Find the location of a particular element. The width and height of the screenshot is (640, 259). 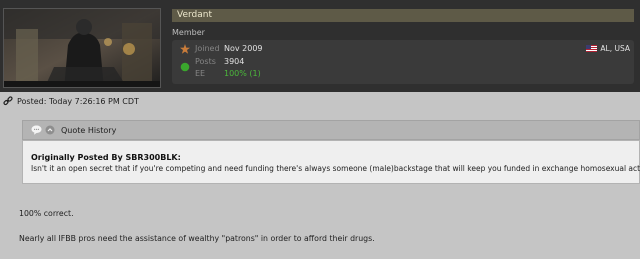

avatar-image is located at coordinates (82, 48).